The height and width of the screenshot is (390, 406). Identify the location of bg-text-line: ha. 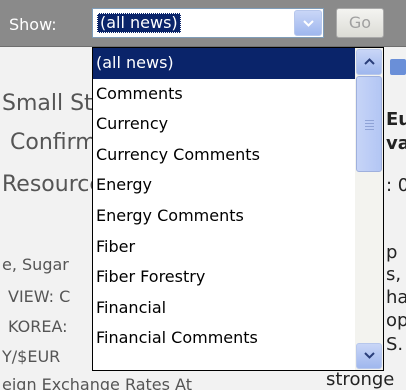
(396, 297).